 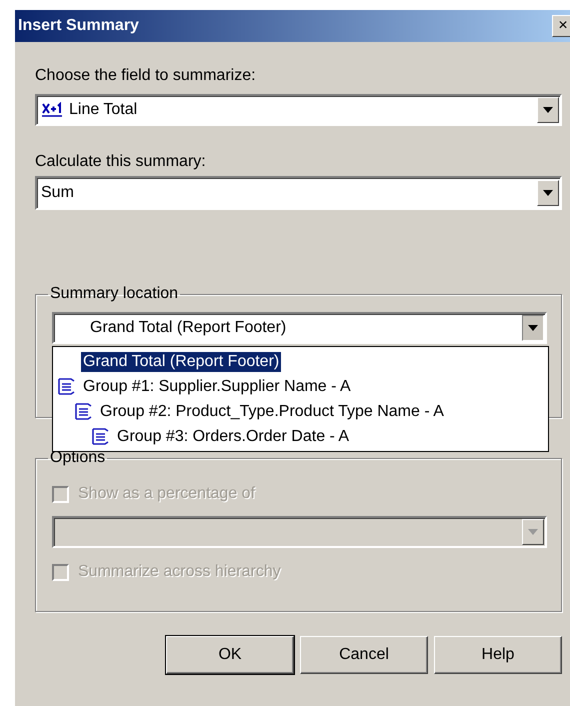 What do you see at coordinates (121, 162) in the screenshot?
I see `summary-label: Calculate this summary:` at bounding box center [121, 162].